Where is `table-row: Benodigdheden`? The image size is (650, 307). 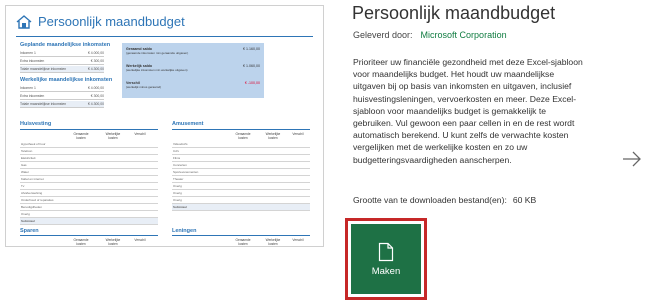
table-row: Benodigdheden is located at coordinates (89, 207).